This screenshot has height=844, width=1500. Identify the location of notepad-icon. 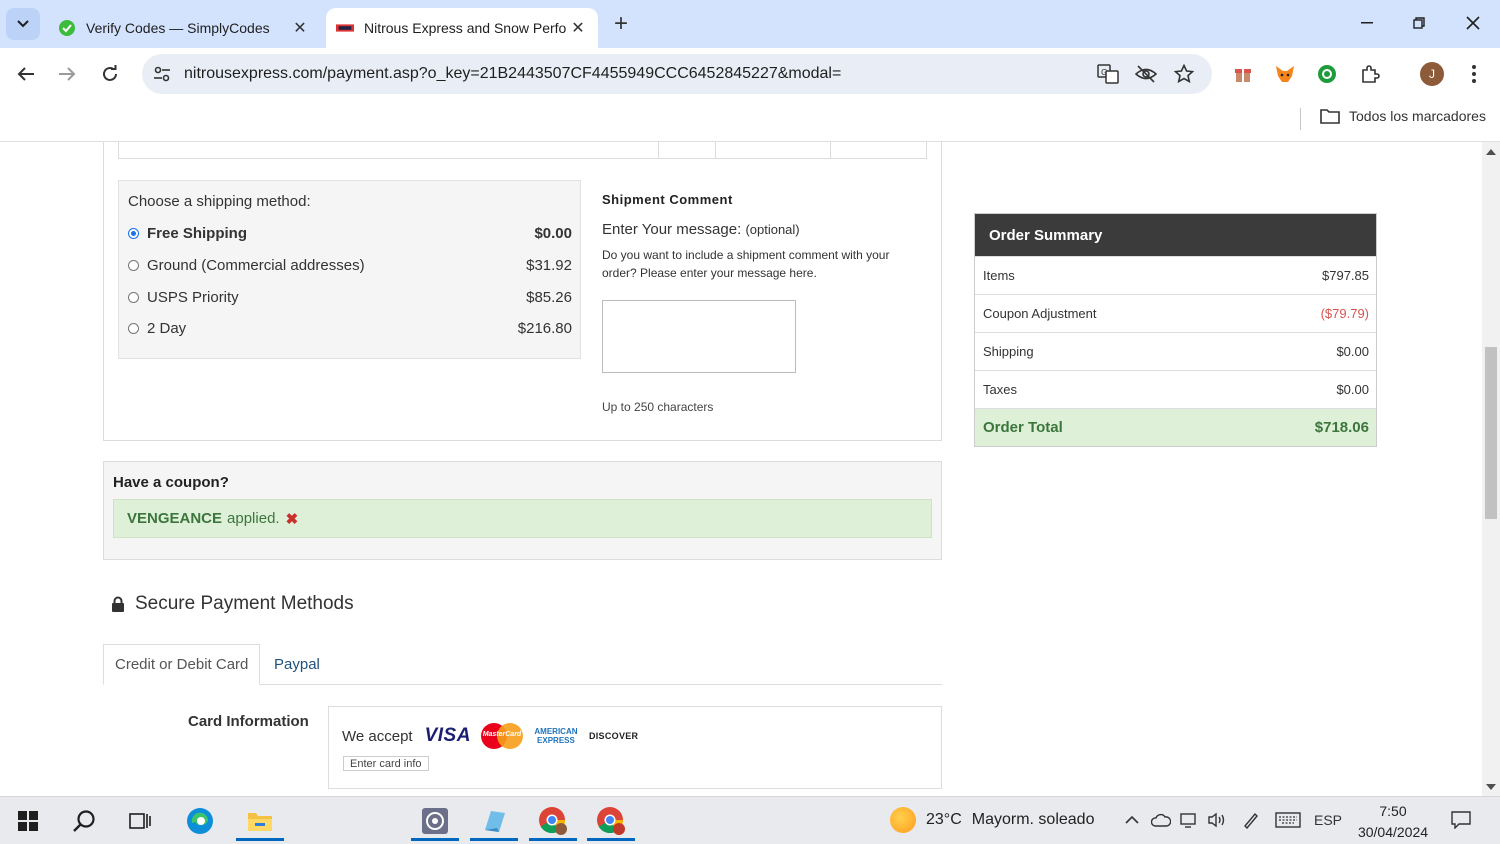
(495, 821).